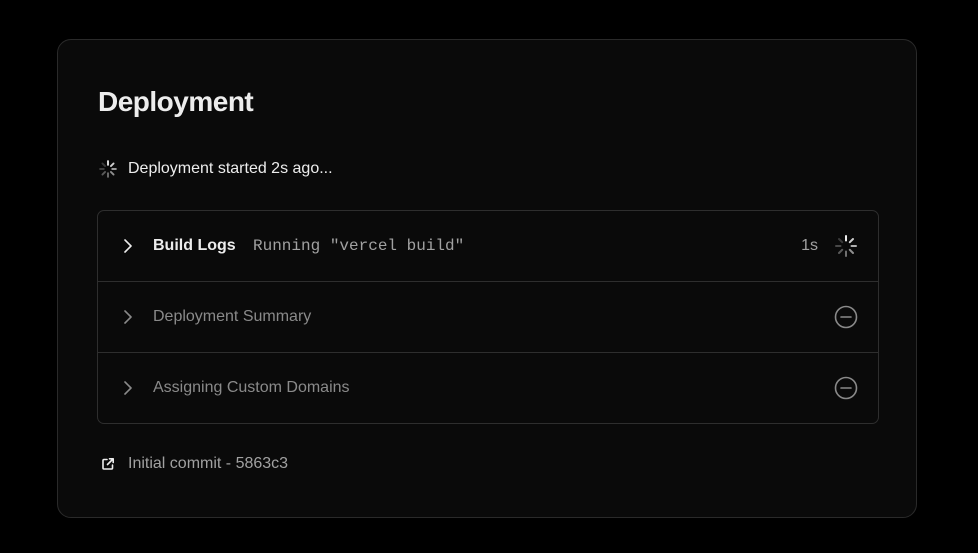  I want to click on step-build-logs: Build Logs Running "vercel build" 1s, so click(488, 246).